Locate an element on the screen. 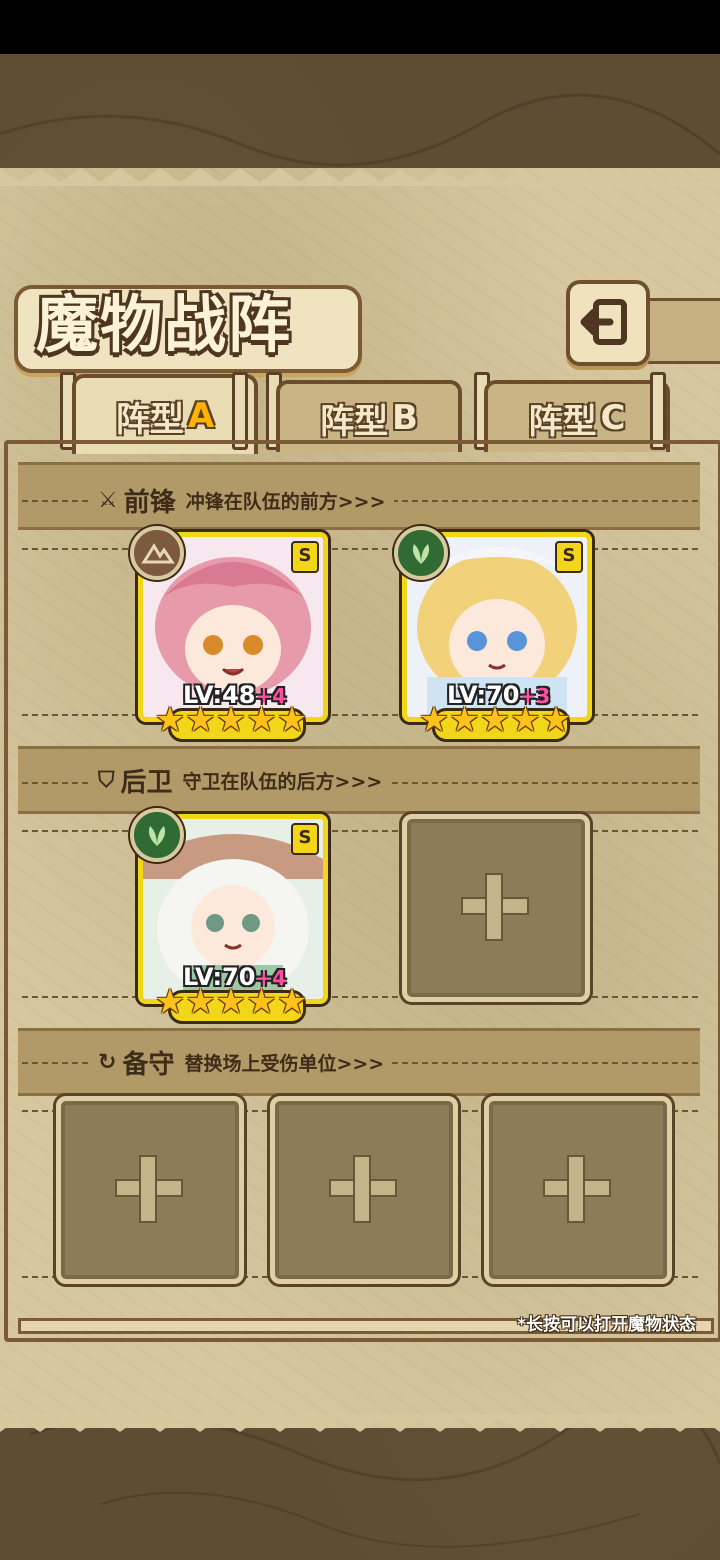 The width and height of the screenshot is (720, 1560). reserve-header: ↻ 备守 替换场上受伤单位>>> is located at coordinates (241, 1062).